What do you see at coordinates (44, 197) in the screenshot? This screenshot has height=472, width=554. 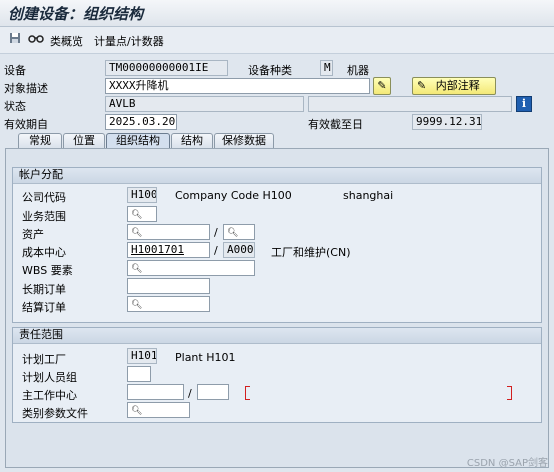 I see `company-code-label: 公司代码` at bounding box center [44, 197].